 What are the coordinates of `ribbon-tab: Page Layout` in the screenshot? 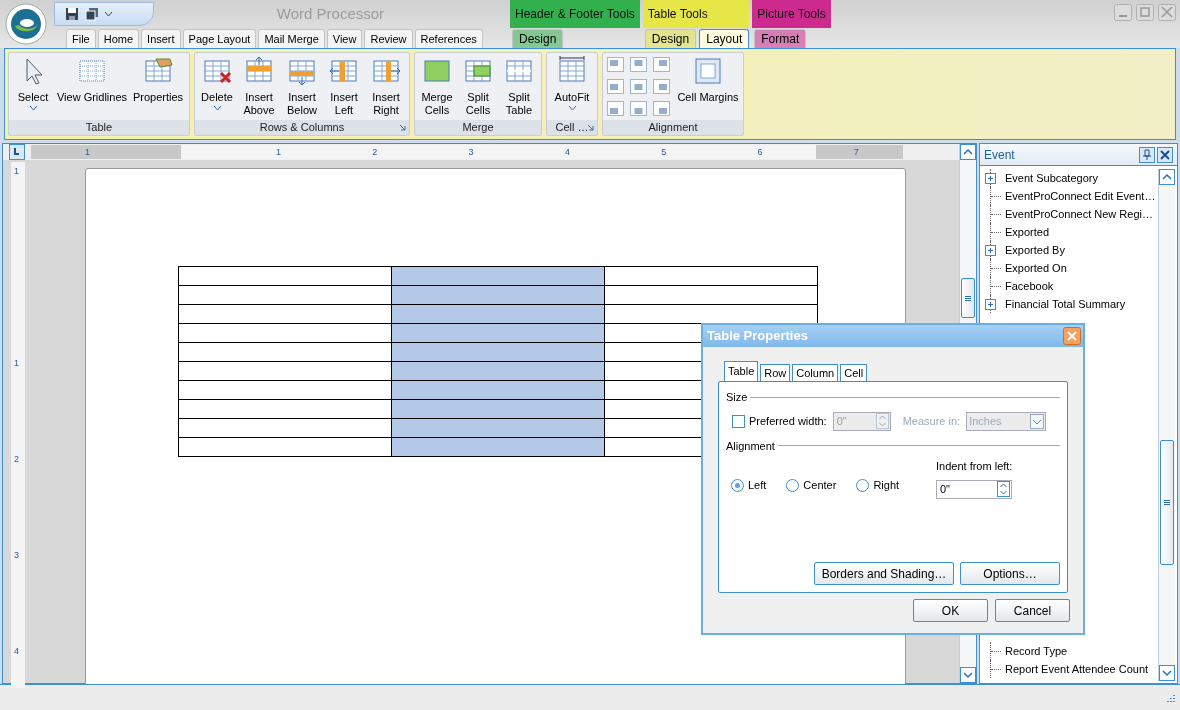 It's located at (219, 38).